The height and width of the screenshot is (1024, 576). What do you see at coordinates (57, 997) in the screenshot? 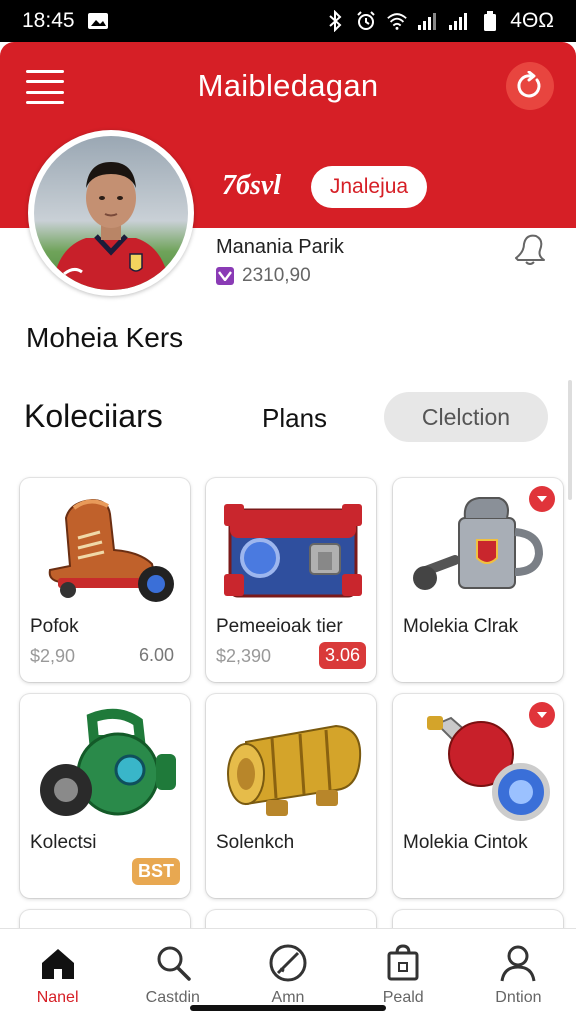
I see `nav-label: Nanel` at bounding box center [57, 997].